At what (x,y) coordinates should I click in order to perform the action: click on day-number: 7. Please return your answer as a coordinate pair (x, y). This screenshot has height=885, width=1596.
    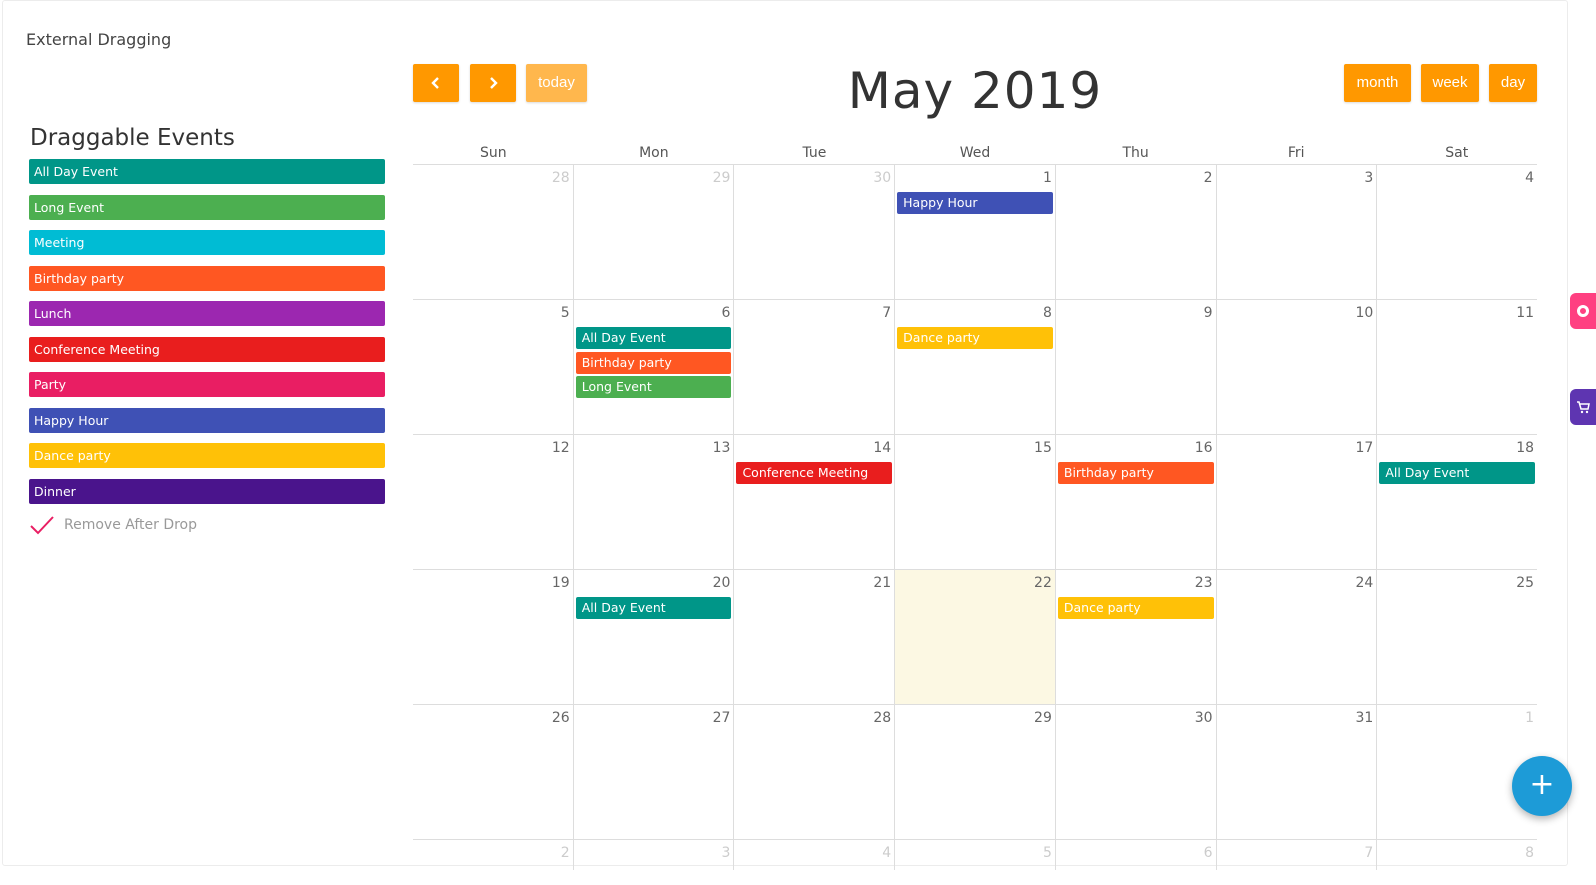
    Looking at the image, I should click on (1368, 853).